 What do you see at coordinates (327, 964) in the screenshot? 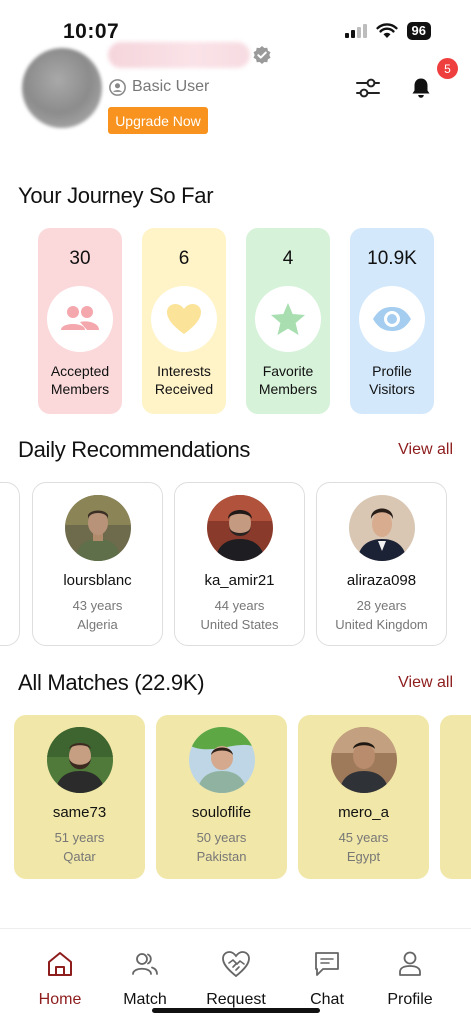
I see `chat-icon` at bounding box center [327, 964].